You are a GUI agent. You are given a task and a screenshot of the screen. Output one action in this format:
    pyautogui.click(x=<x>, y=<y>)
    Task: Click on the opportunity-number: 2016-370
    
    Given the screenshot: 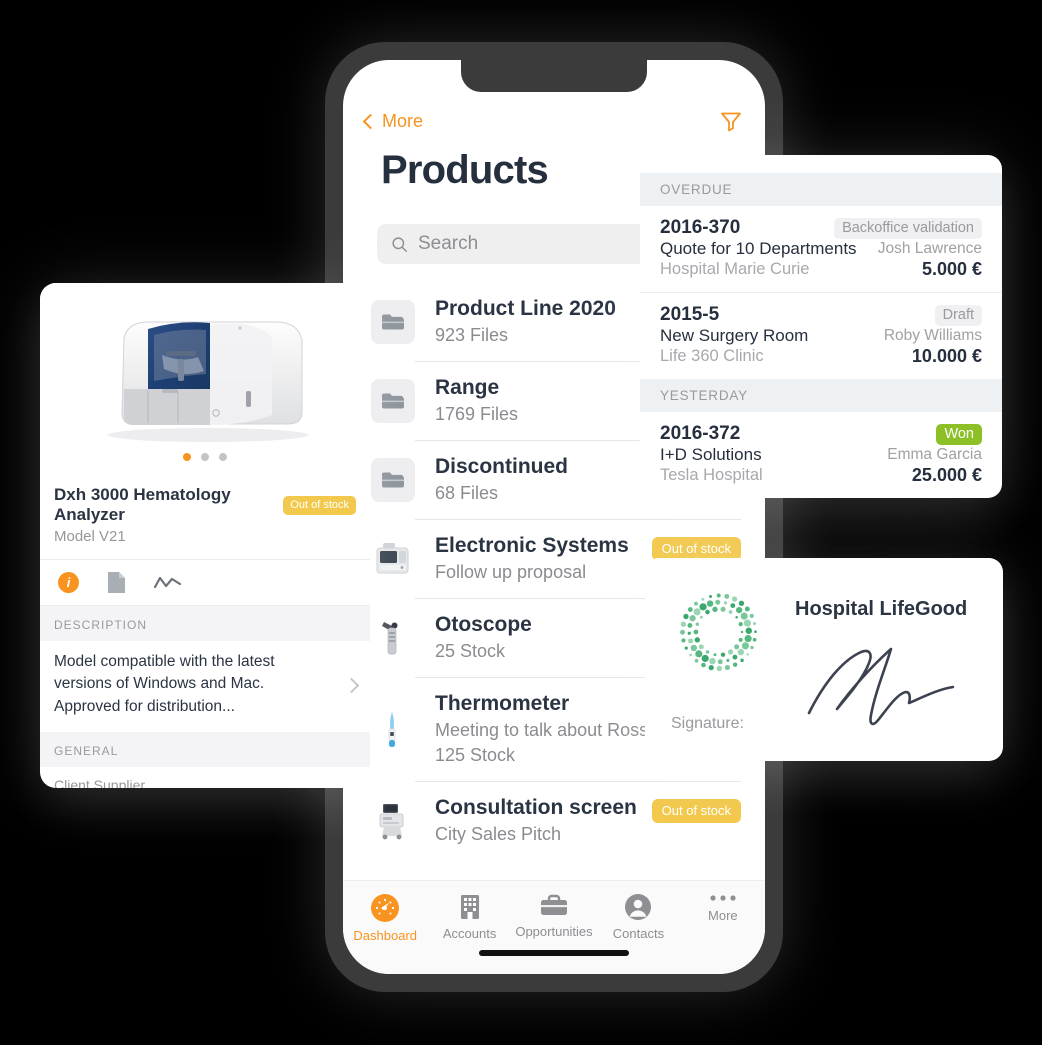 What is the action you would take?
    pyautogui.click(x=700, y=227)
    